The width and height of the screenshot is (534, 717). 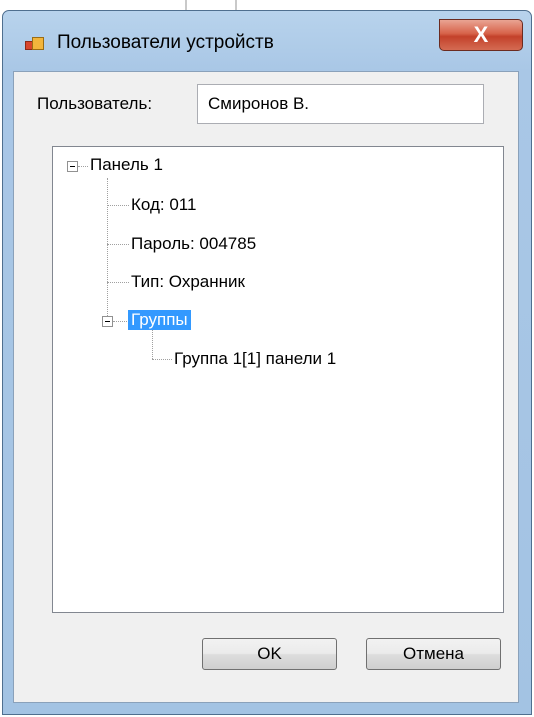 What do you see at coordinates (255, 359) in the screenshot?
I see `tree-node-group-item: Группа 1[1] панели 1` at bounding box center [255, 359].